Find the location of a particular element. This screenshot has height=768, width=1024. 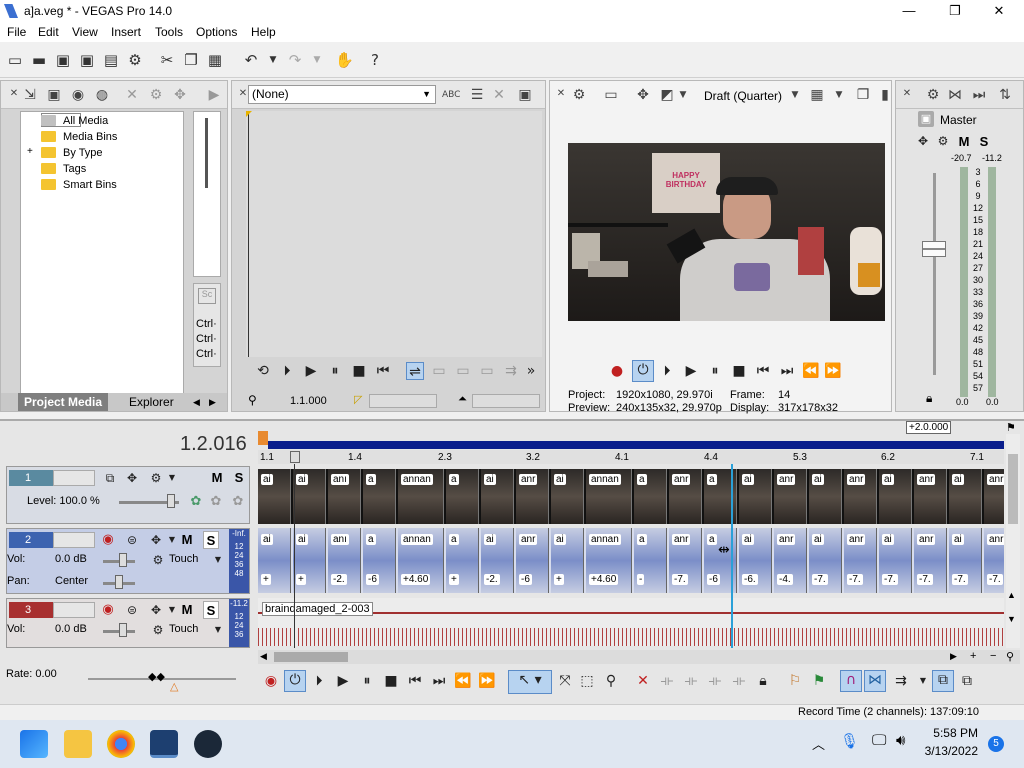

envelope-tool-icon: ⤧ is located at coordinates (565, 681).